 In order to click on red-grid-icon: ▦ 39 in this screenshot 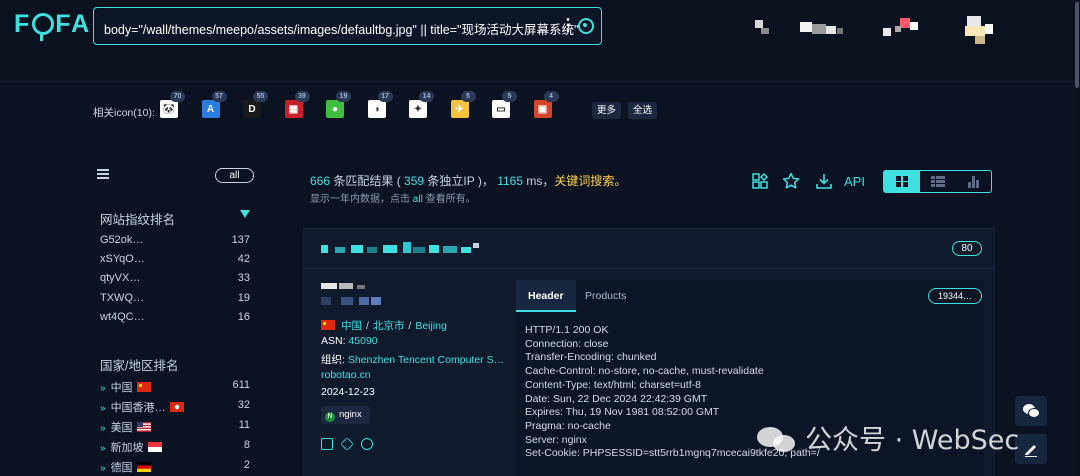, I will do `click(297, 104)`.